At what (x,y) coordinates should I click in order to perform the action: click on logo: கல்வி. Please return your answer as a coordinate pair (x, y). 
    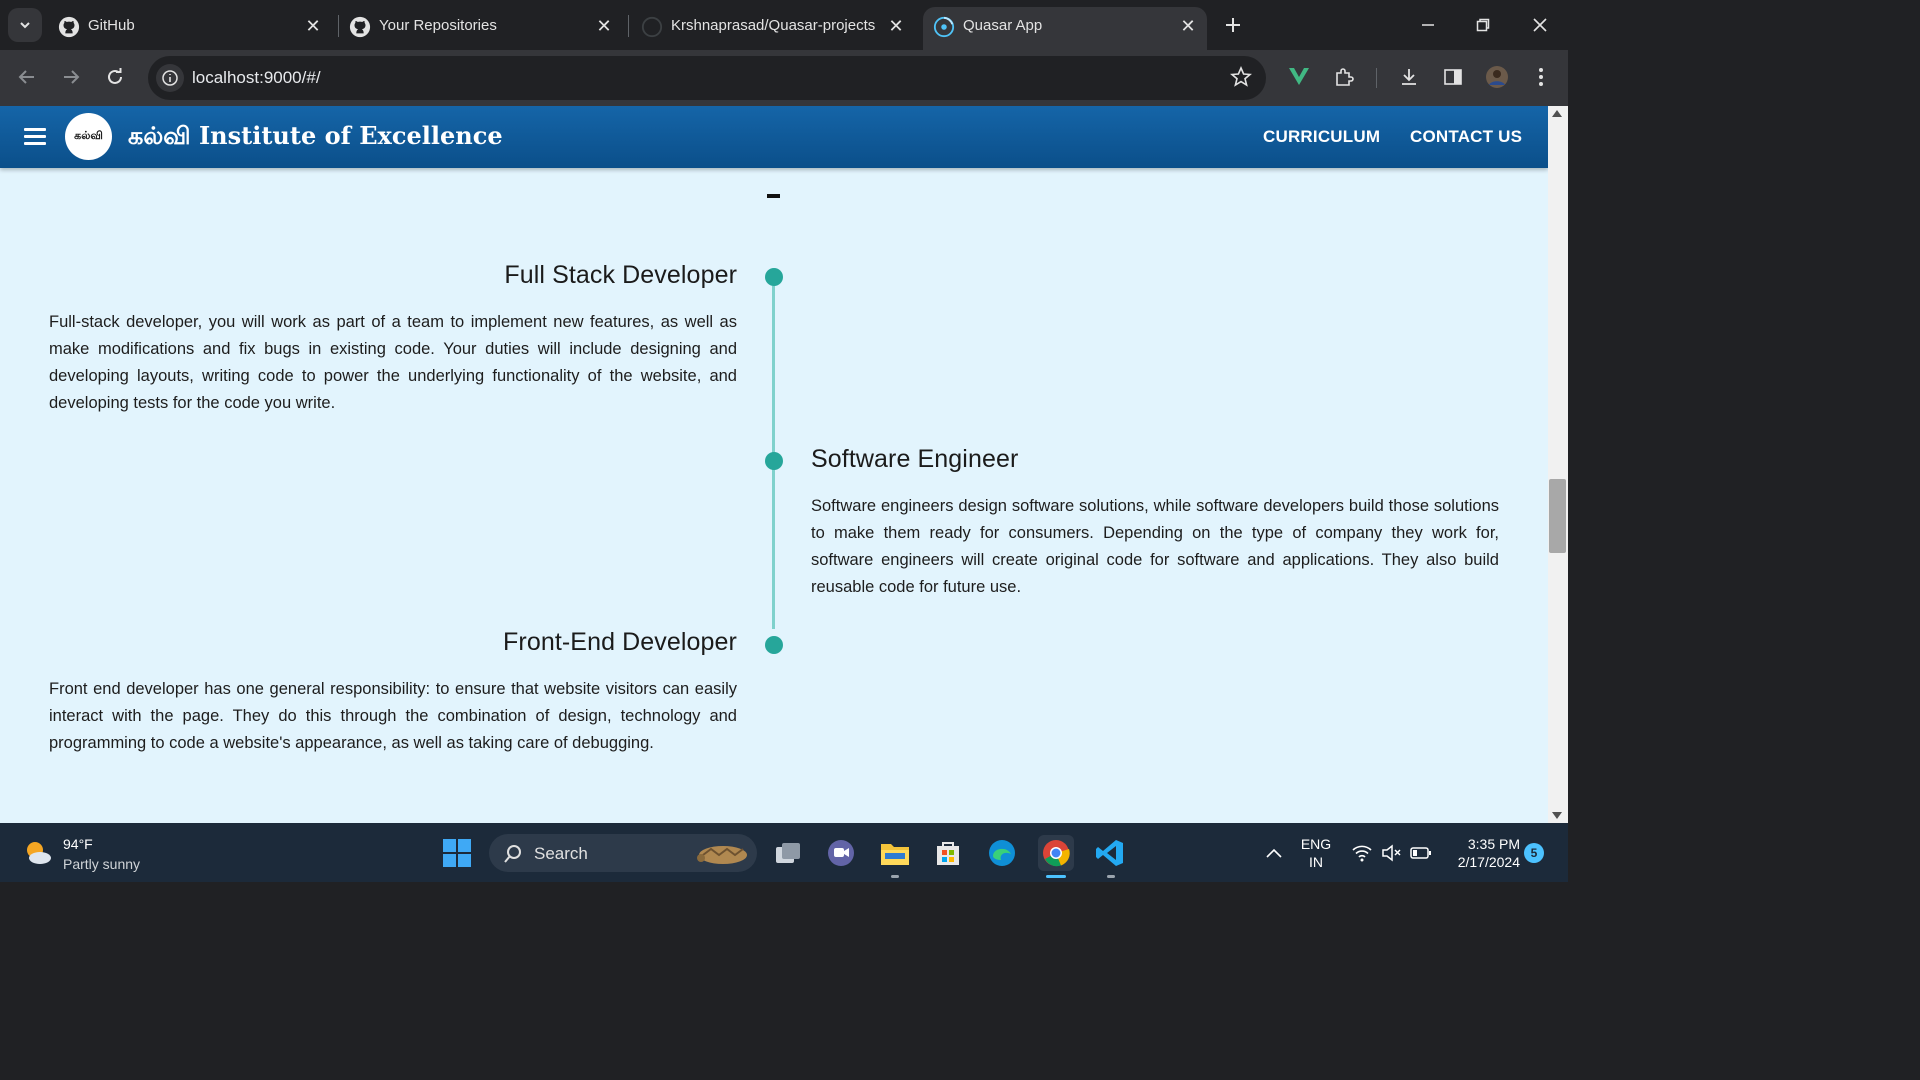
    Looking at the image, I should click on (88, 136).